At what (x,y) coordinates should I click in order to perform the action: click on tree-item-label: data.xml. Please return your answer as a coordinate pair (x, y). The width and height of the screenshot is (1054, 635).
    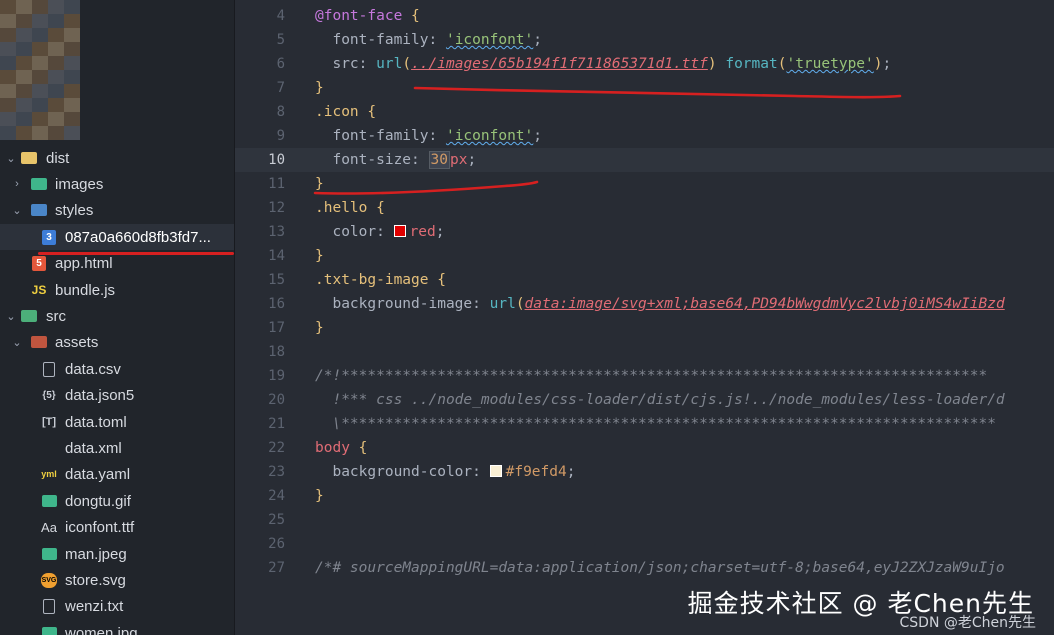
    Looking at the image, I should click on (93, 448).